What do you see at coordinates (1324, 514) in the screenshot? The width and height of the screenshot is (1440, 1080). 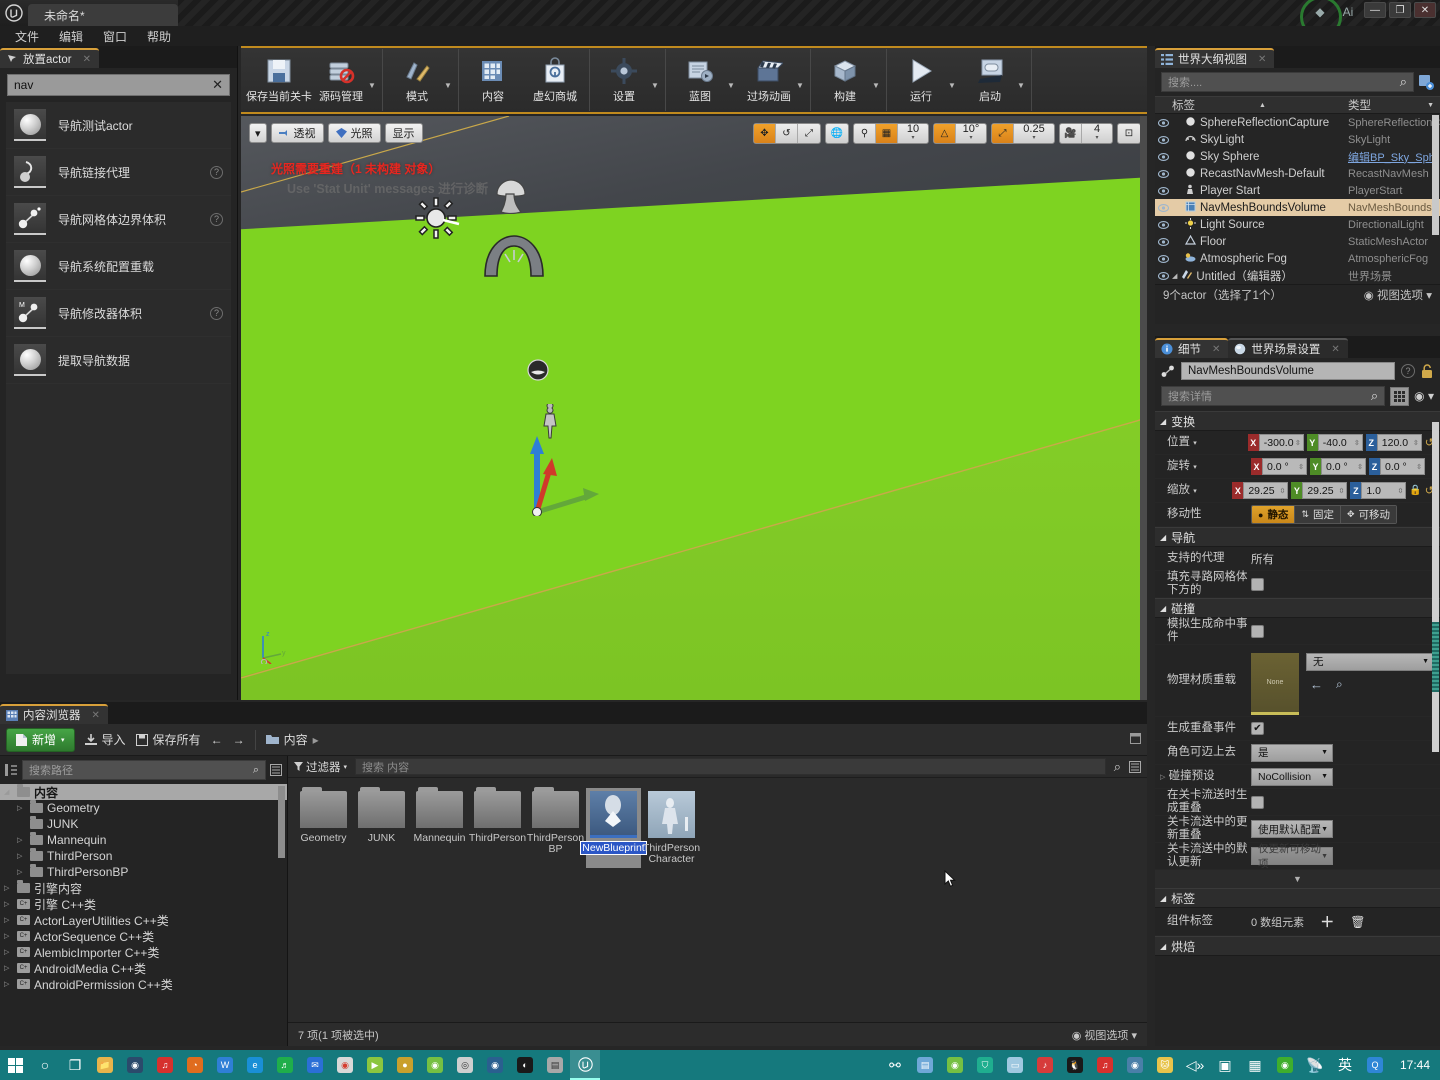 I see `mobility-group: ● 静态 ⇅ 固定 ✥ 可移动` at bounding box center [1324, 514].